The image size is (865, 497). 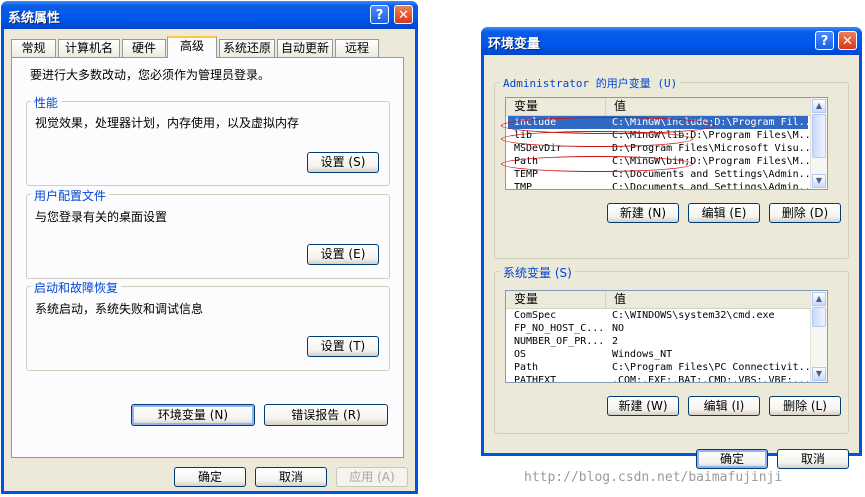 What do you see at coordinates (89, 48) in the screenshot?
I see `tab-computer-name: 计算机名` at bounding box center [89, 48].